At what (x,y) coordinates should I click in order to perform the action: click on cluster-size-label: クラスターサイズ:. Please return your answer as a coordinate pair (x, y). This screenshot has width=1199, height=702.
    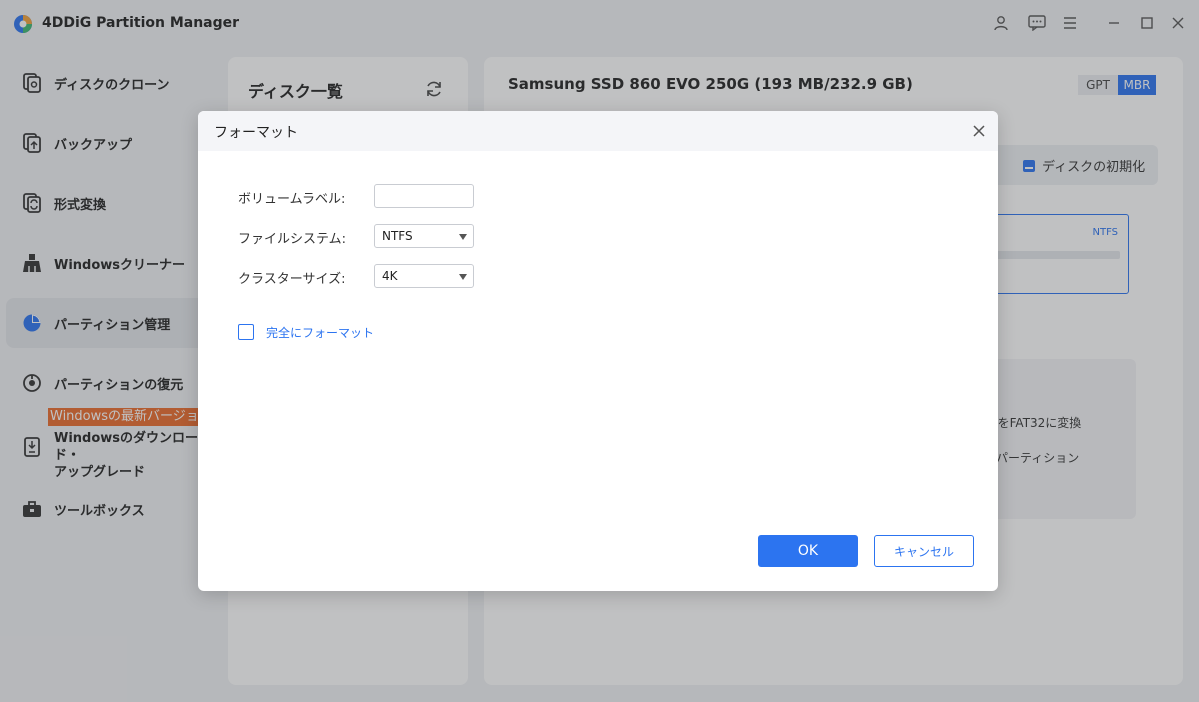
    Looking at the image, I should click on (292, 279).